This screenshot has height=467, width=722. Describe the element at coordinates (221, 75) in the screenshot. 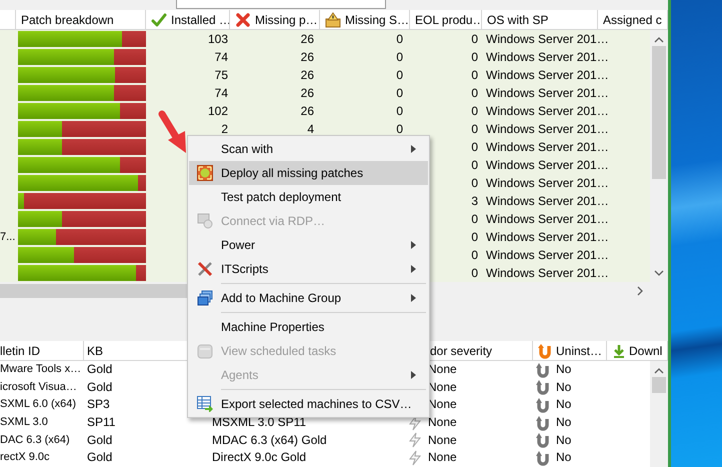

I see `table-cell-text: 75` at that location.